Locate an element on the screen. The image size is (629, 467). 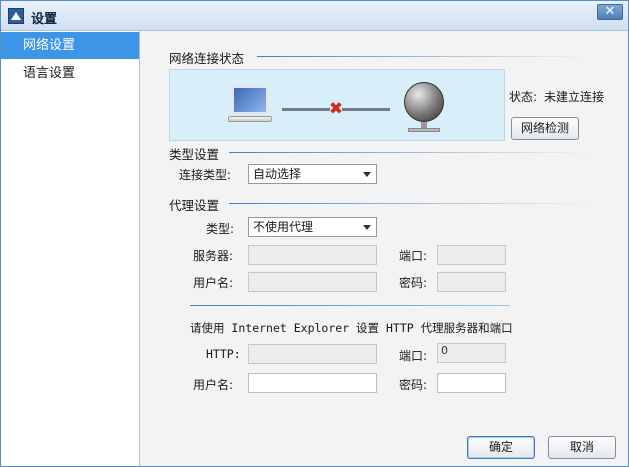
close-button: ✕ is located at coordinates (610, 12).